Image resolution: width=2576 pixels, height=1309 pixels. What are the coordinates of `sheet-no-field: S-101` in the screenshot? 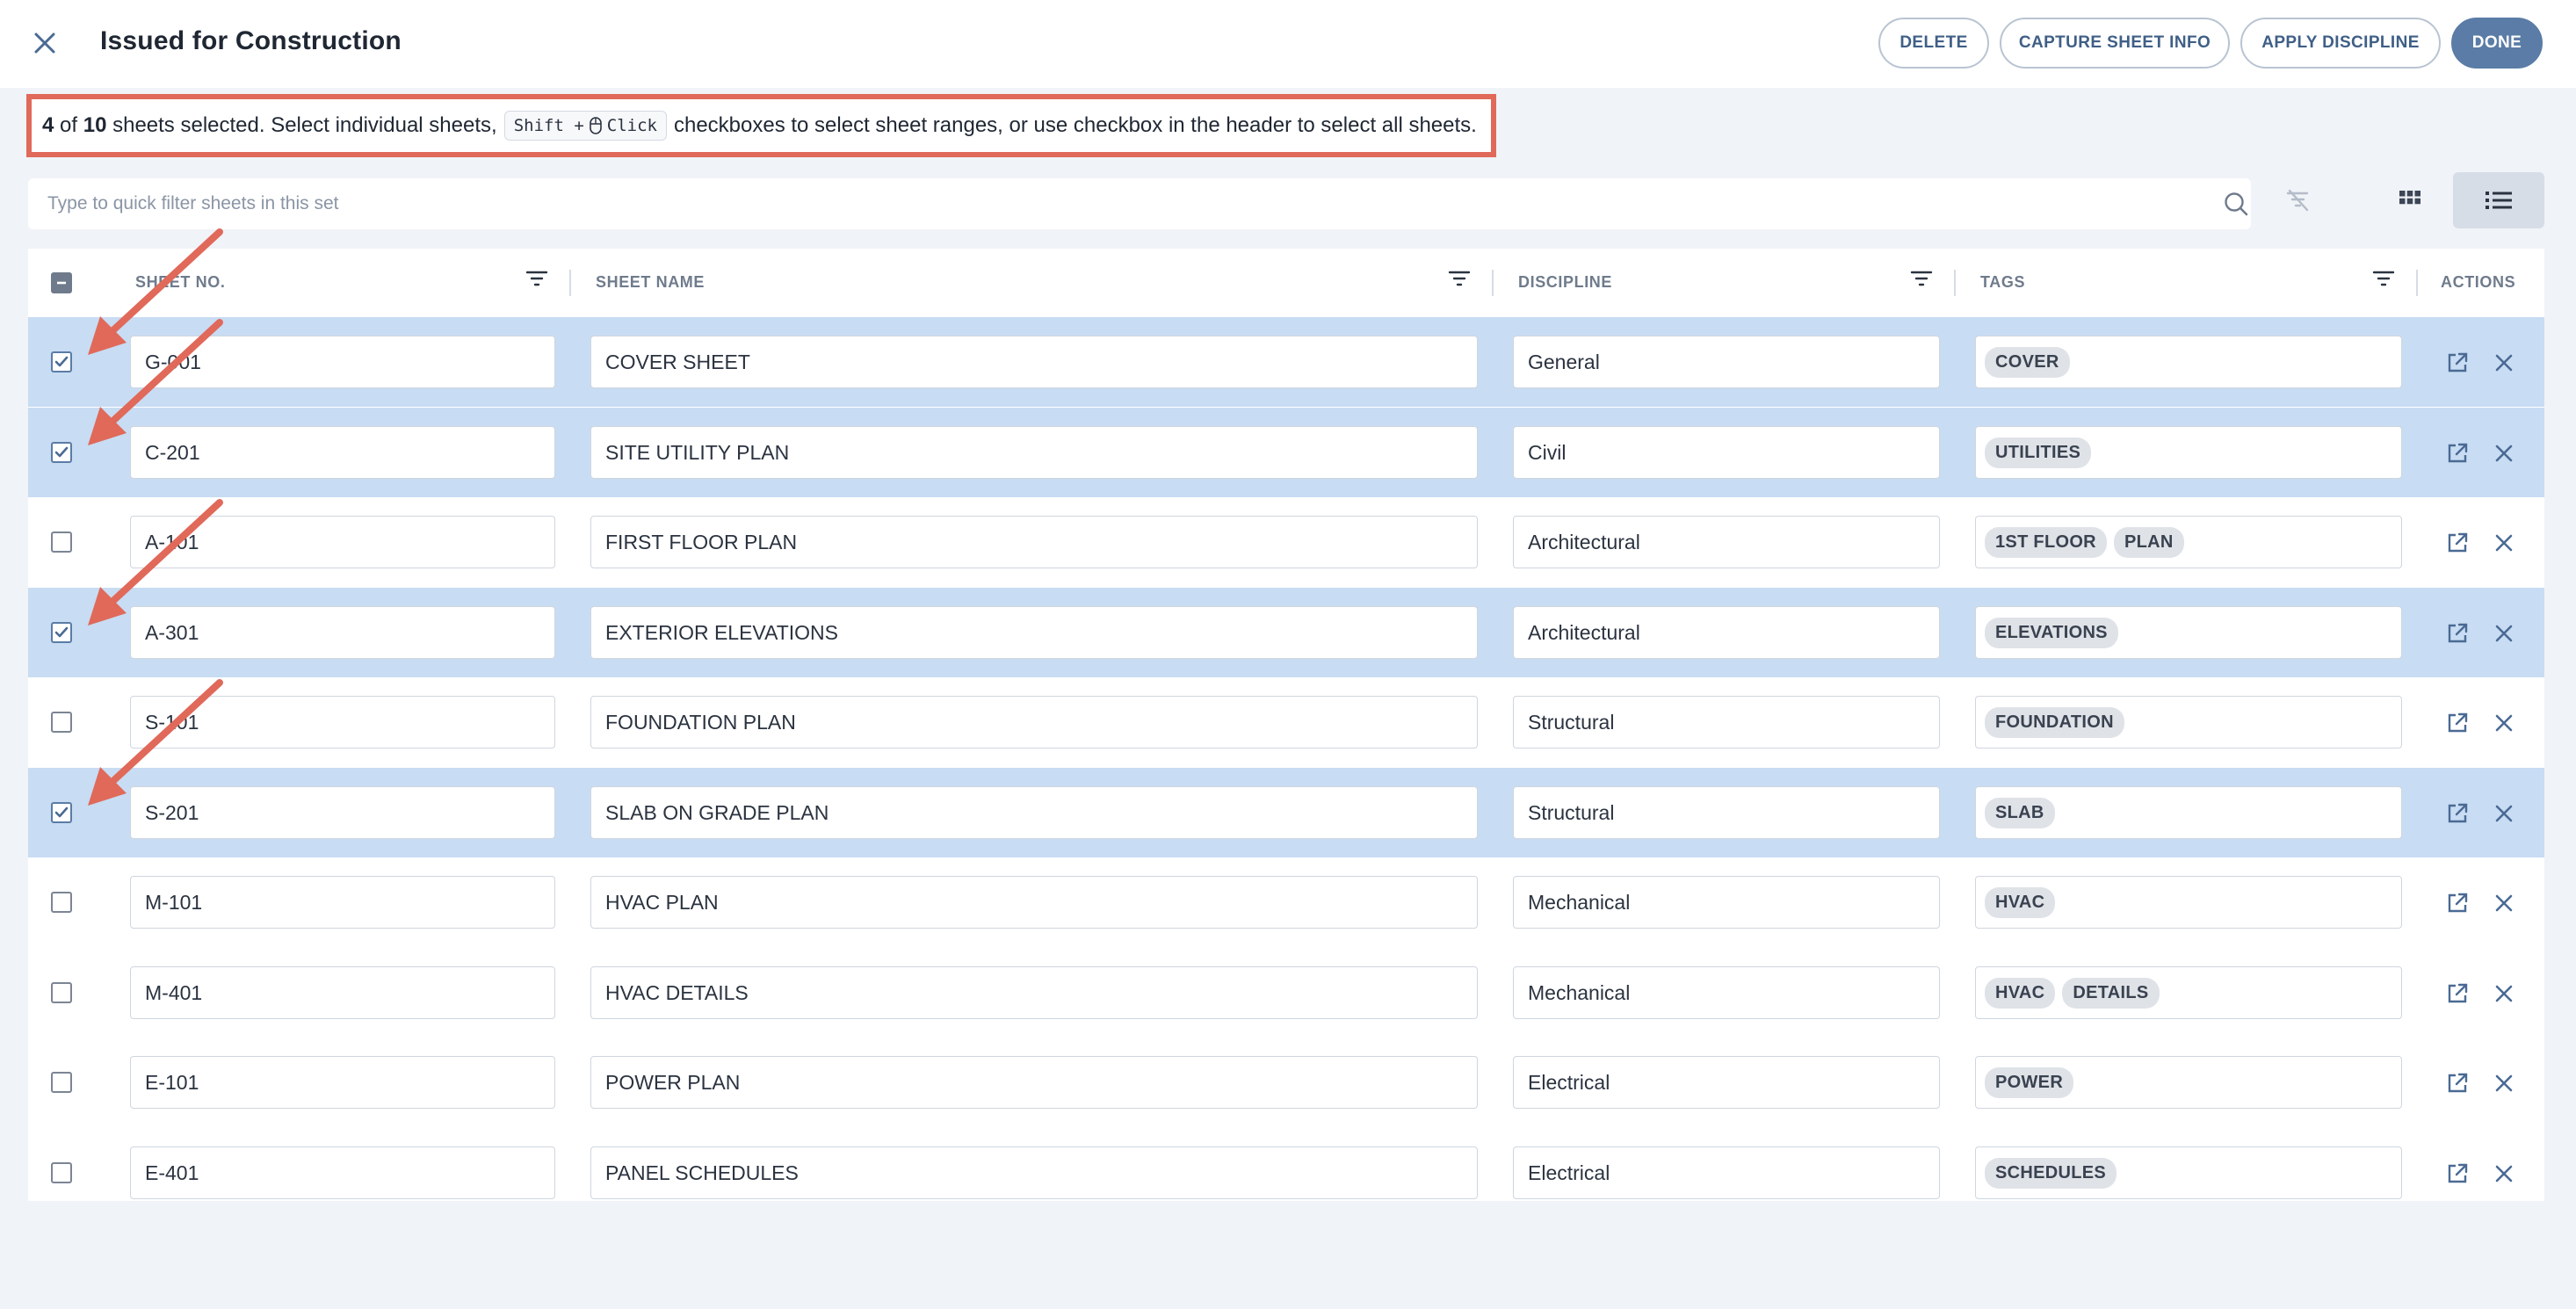 It's located at (342, 722).